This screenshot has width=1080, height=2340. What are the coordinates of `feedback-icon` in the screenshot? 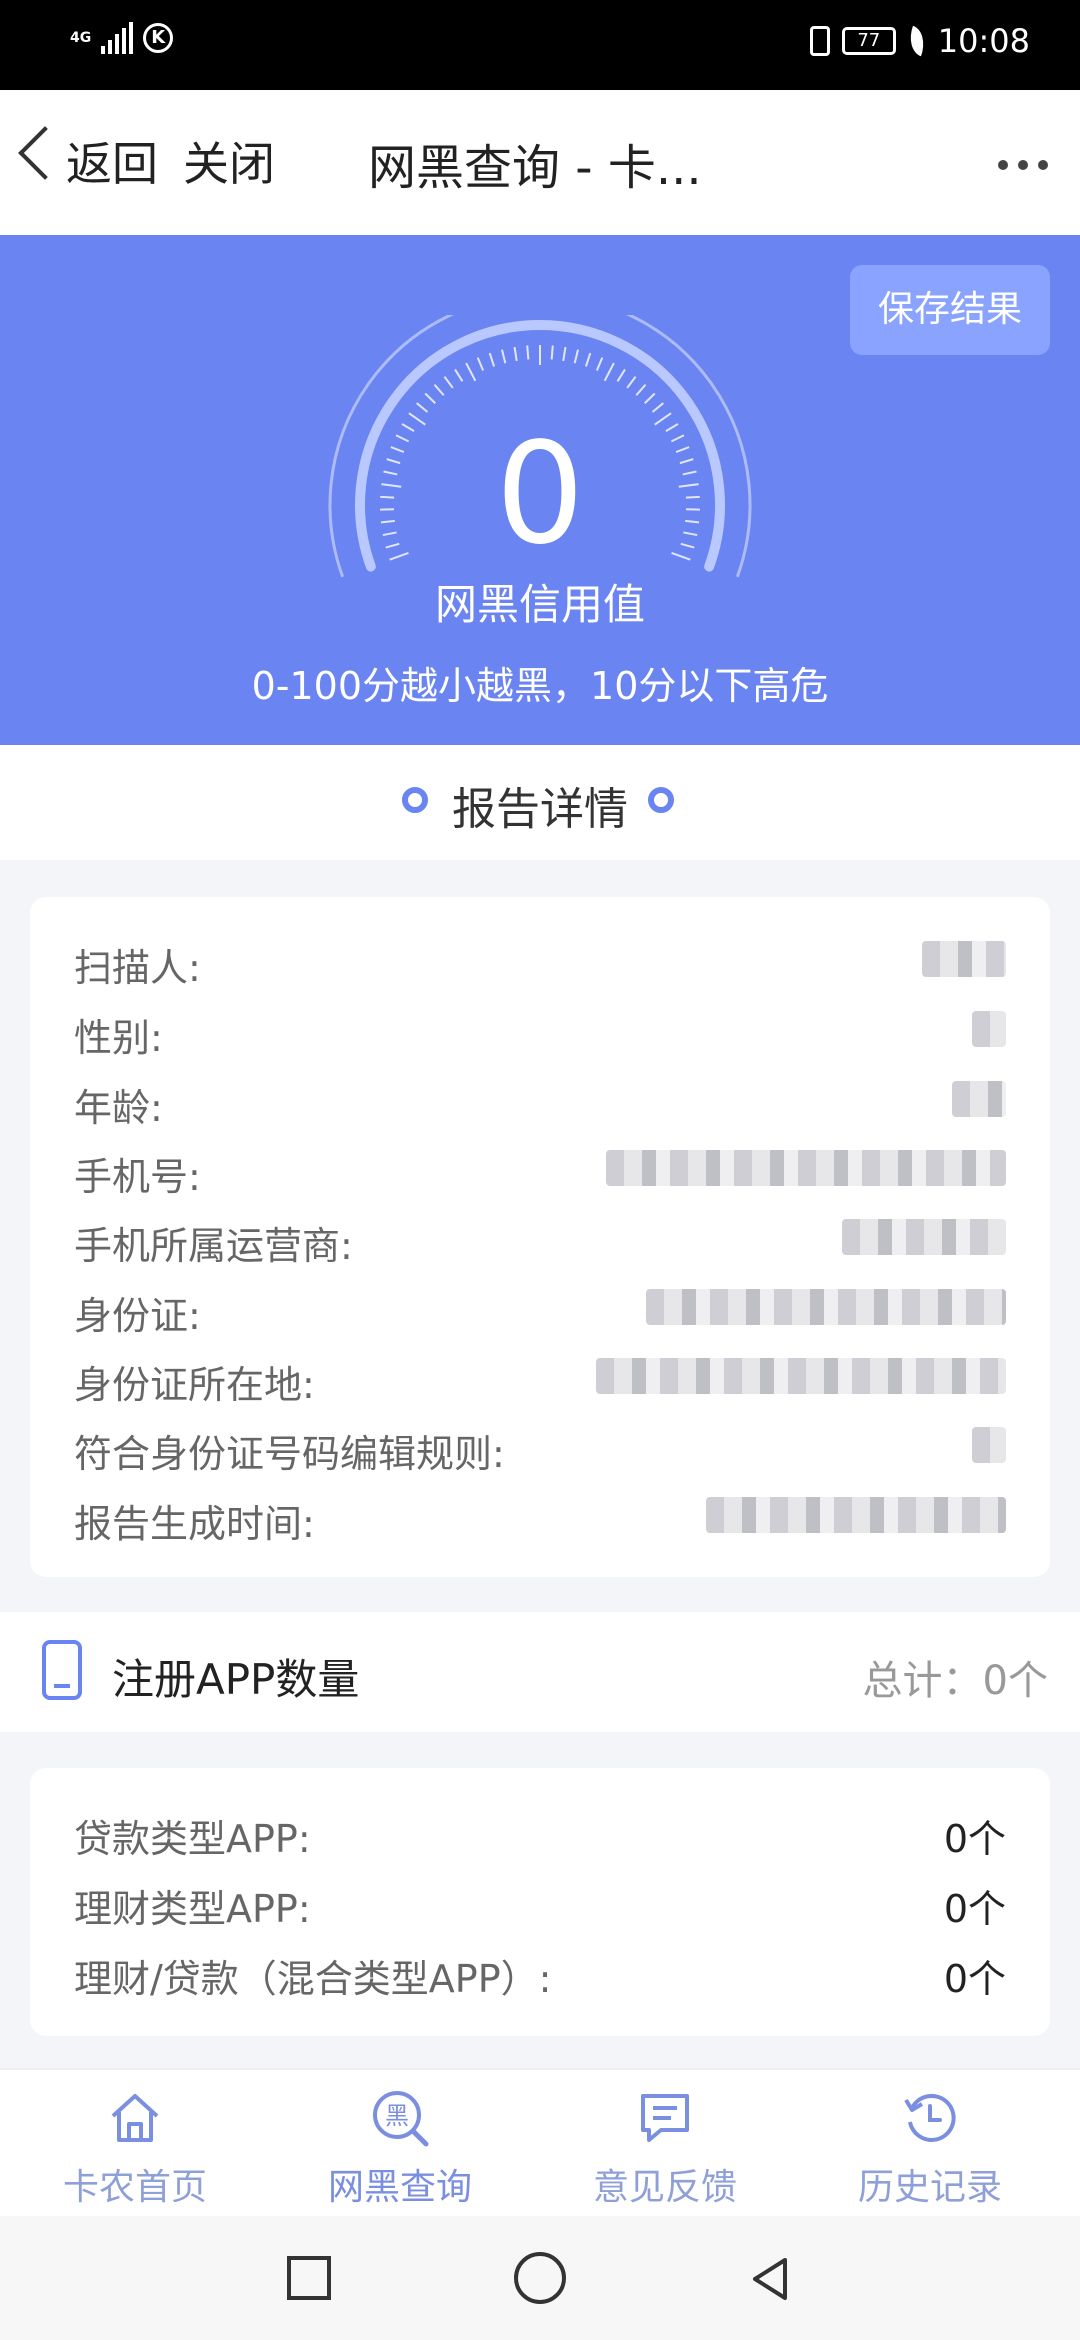 It's located at (665, 2118).